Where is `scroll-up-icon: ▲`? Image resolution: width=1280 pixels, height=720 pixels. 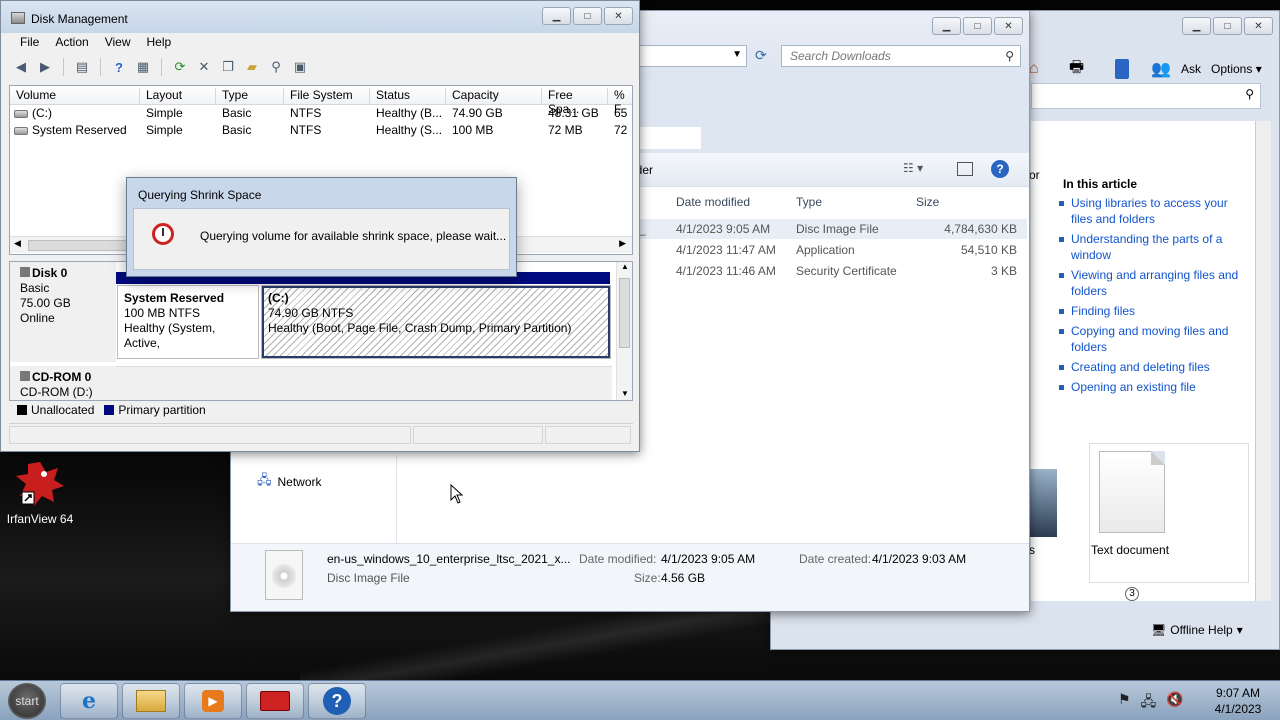
scroll-up-icon: ▲ is located at coordinates (625, 266).